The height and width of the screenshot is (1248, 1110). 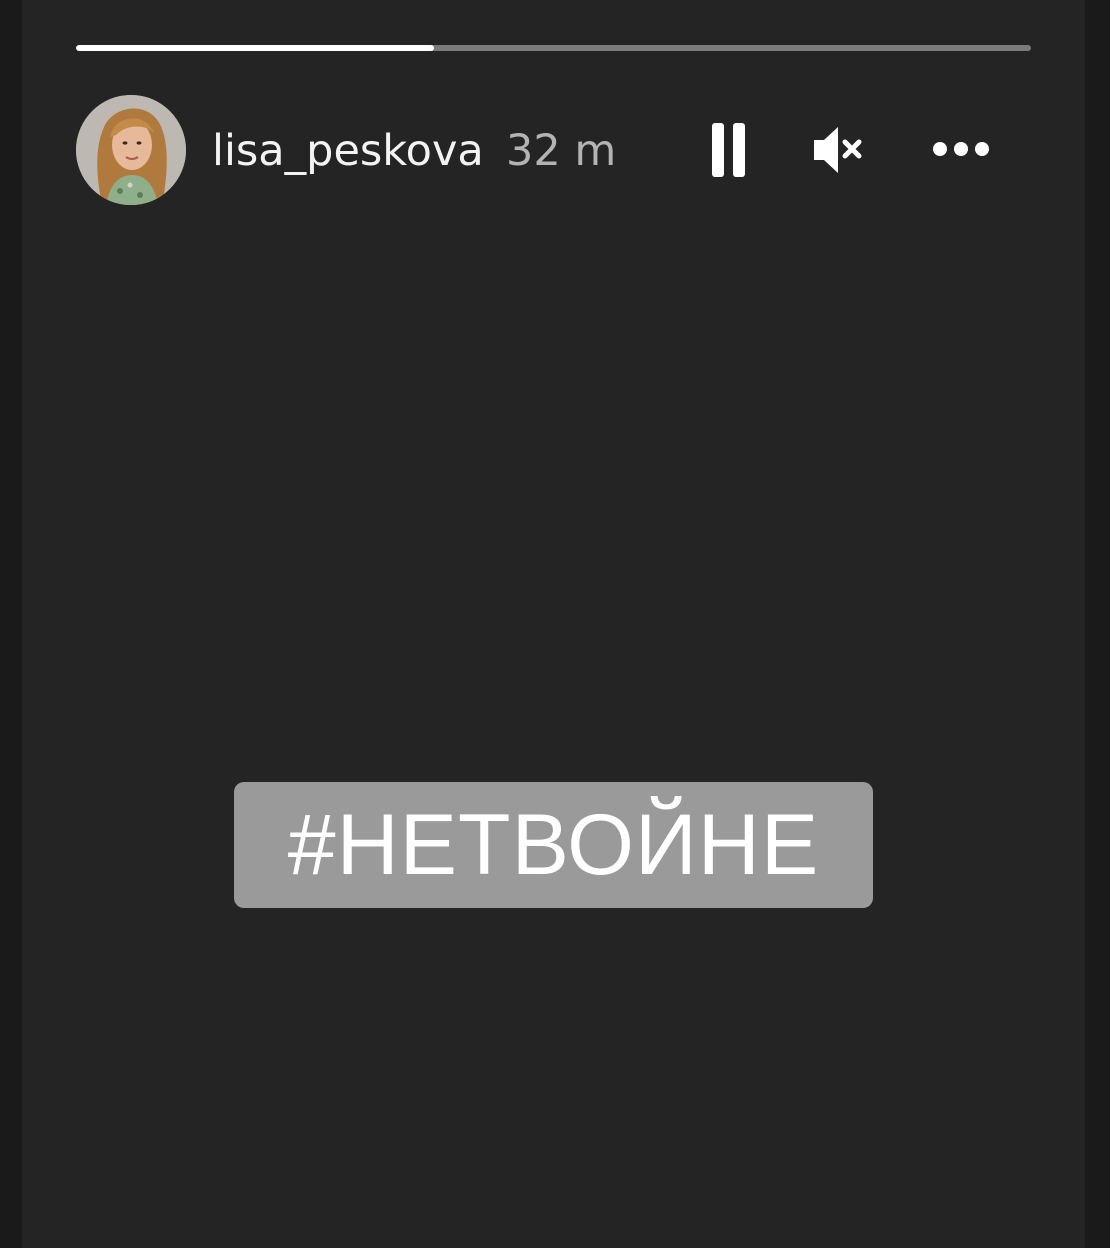 I want to click on hashtag-sticker: #НЕТВОЙНЕ, so click(x=553, y=845).